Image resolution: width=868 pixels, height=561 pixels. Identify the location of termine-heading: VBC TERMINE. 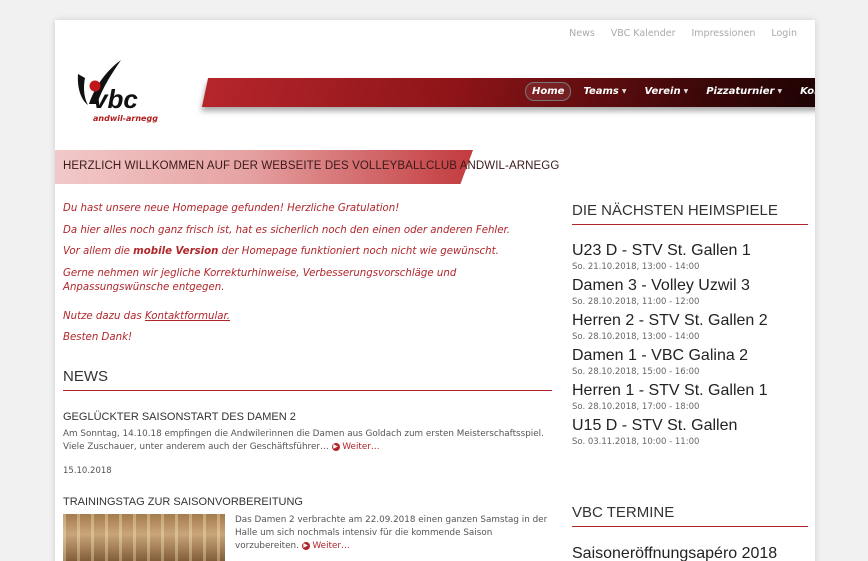
(690, 515).